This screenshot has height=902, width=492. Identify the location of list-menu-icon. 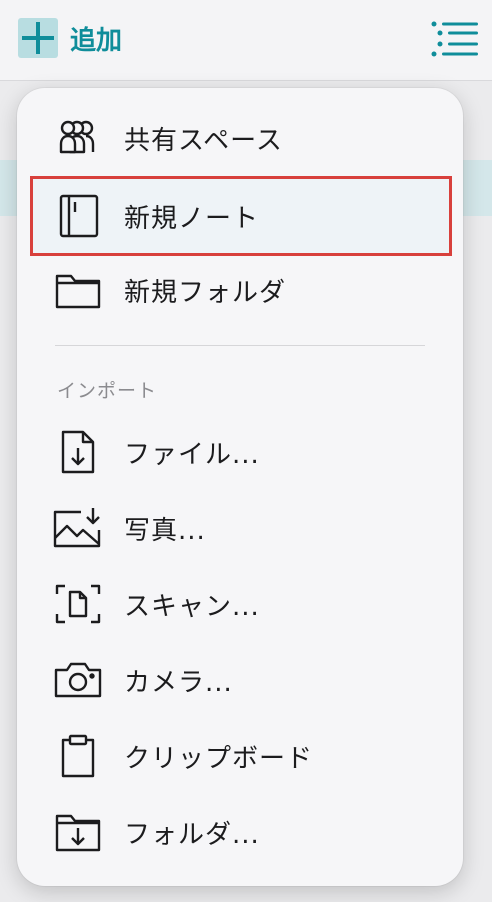
(455, 39).